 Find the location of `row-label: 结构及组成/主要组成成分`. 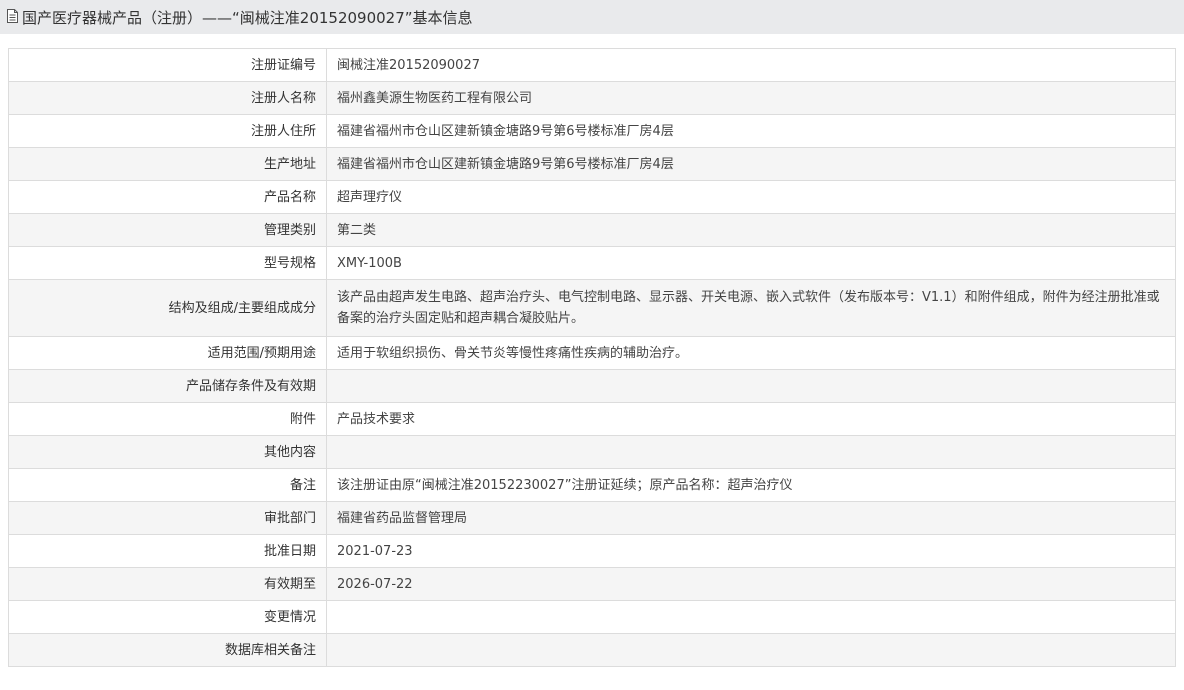

row-label: 结构及组成/主要组成成分 is located at coordinates (167, 308).